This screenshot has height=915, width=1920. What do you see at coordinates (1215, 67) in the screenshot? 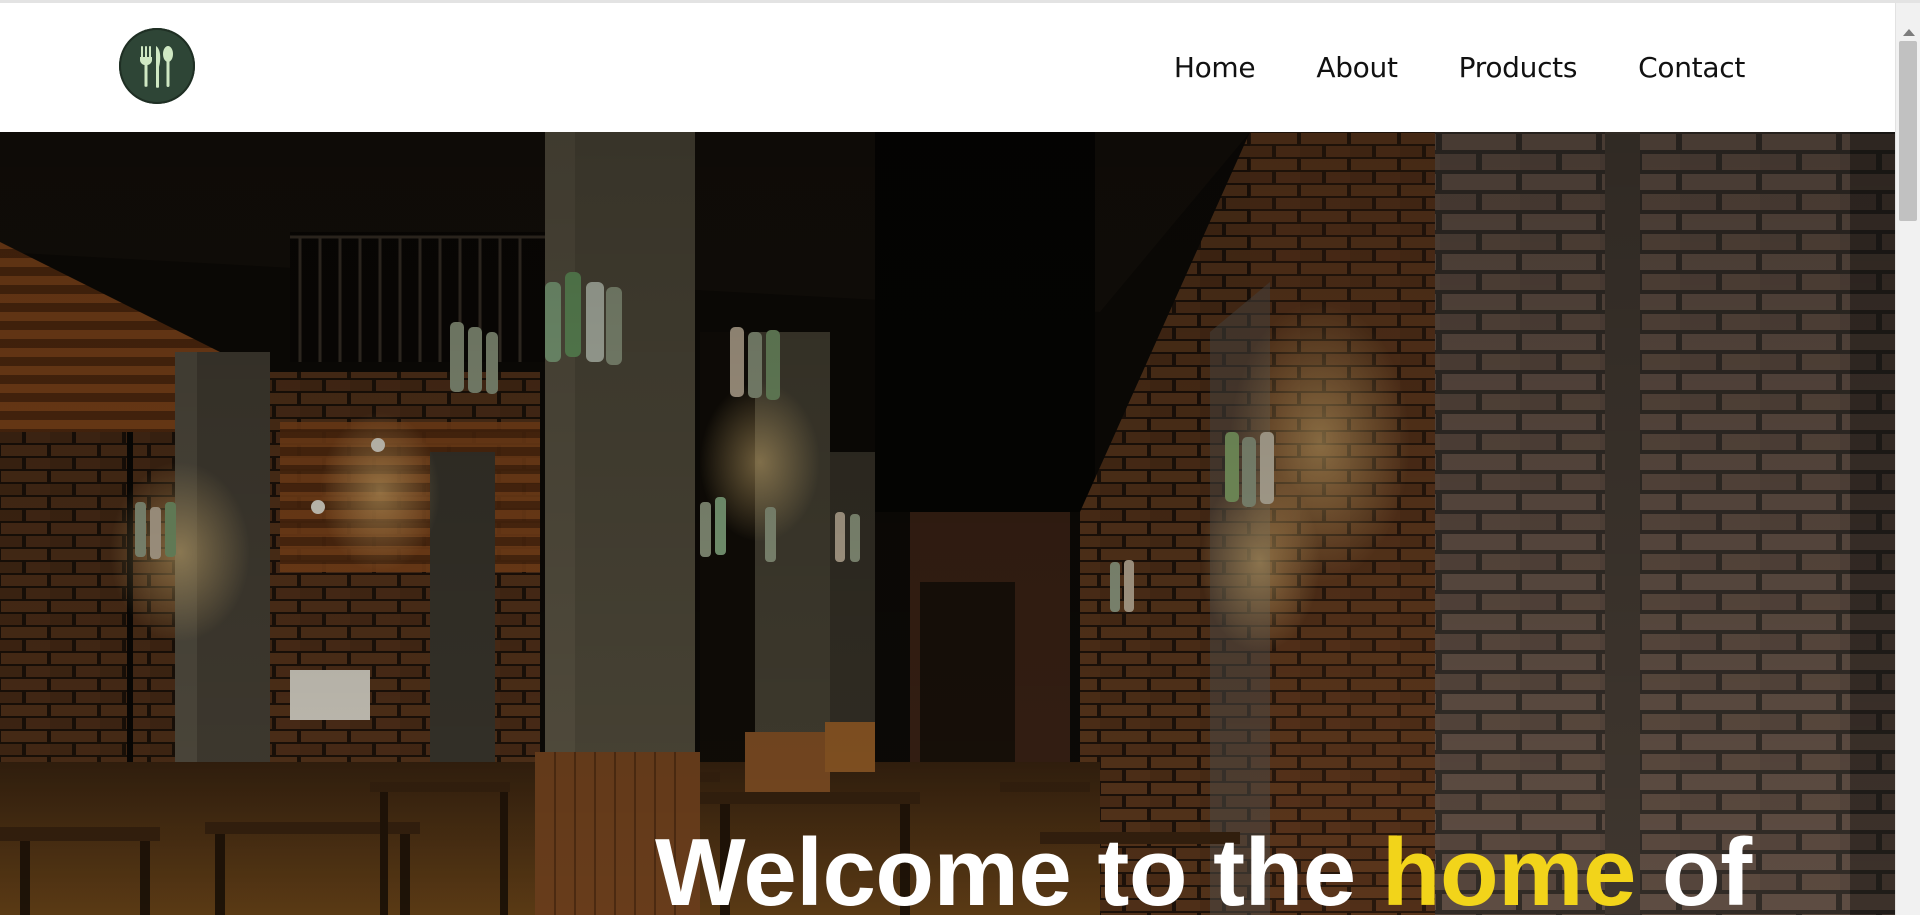
I see `nav-link-home: Home` at bounding box center [1215, 67].